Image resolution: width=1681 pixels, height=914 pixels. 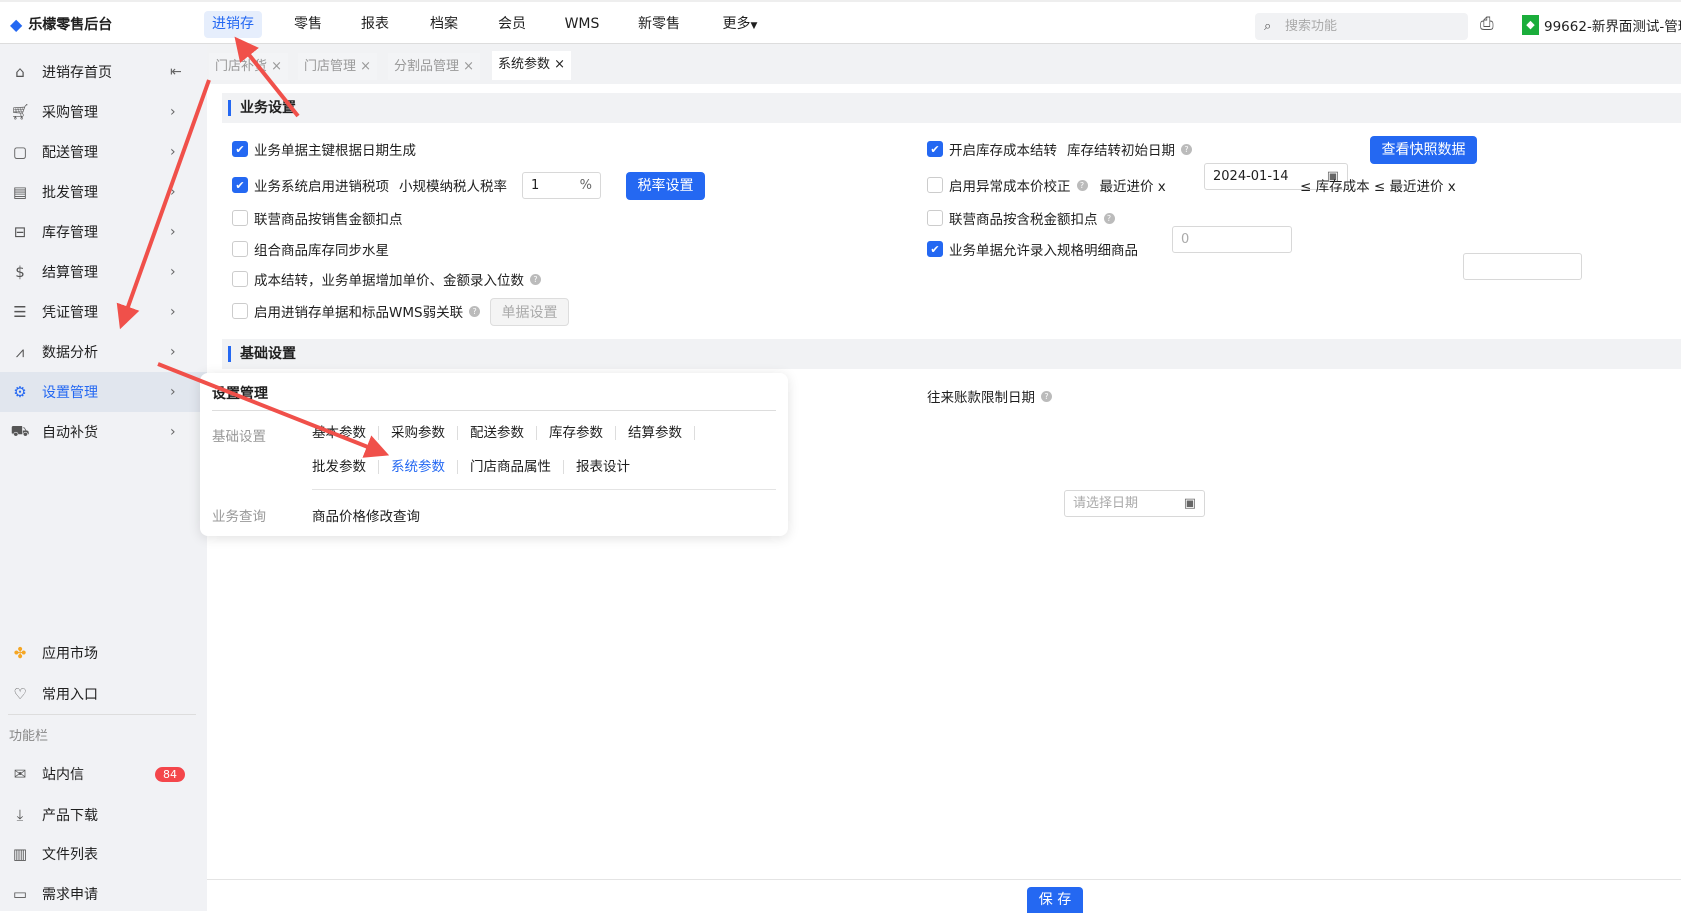 What do you see at coordinates (366, 515) in the screenshot?
I see `link-price-change-query: 商品价格修改查询` at bounding box center [366, 515].